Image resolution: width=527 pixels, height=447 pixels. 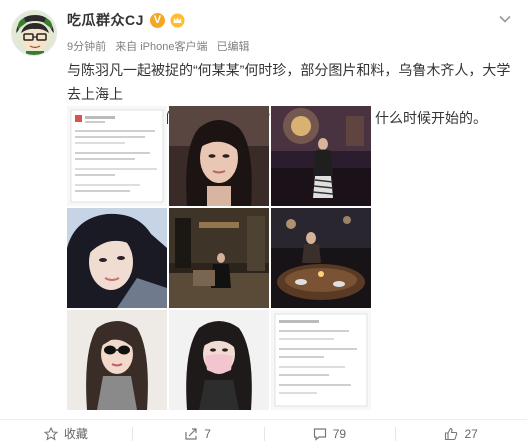 I want to click on comment-count: 79, so click(x=339, y=433).